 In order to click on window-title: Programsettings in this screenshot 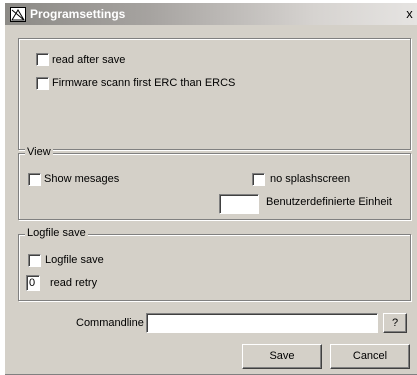, I will do `click(78, 14)`.